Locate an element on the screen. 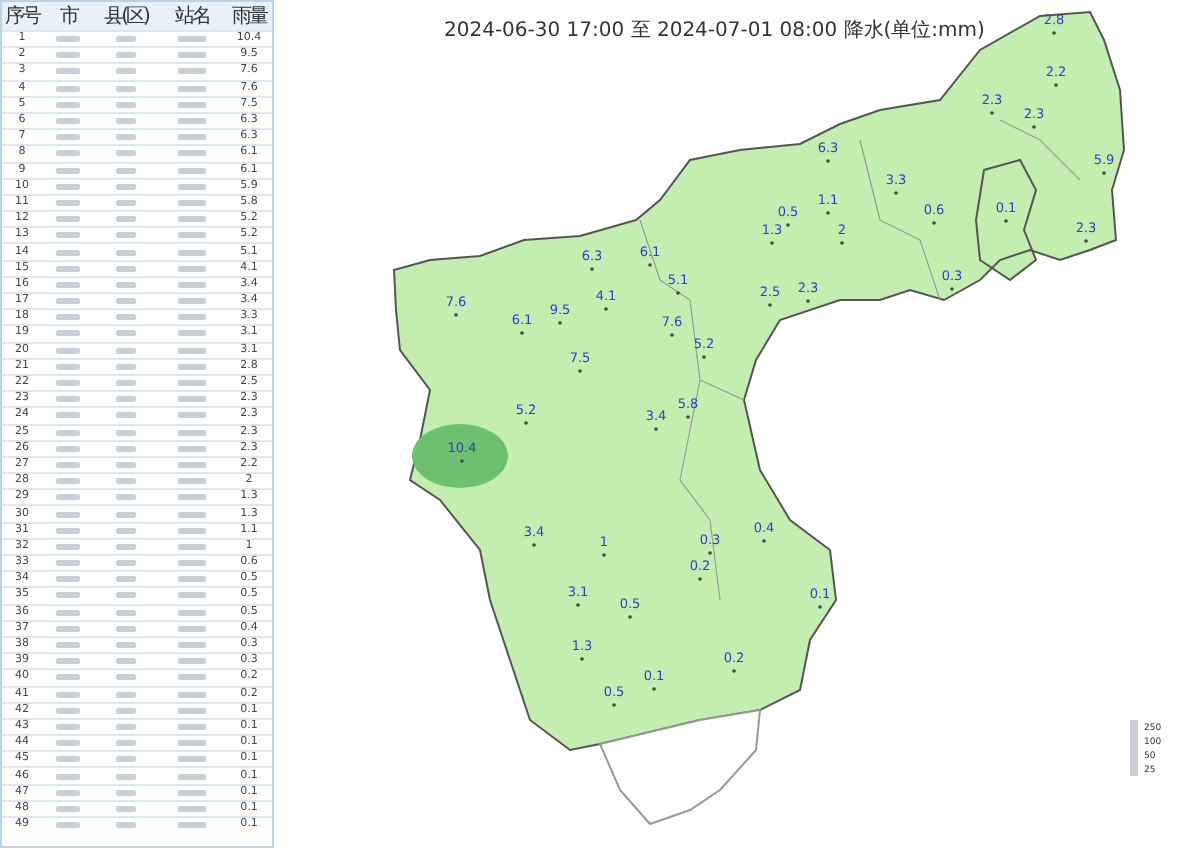 The image size is (1200, 848). map-title: 2024-06-30 17:00 至 2024-07-01 08:00 降水(单位:mm) is located at coordinates (714, 30).